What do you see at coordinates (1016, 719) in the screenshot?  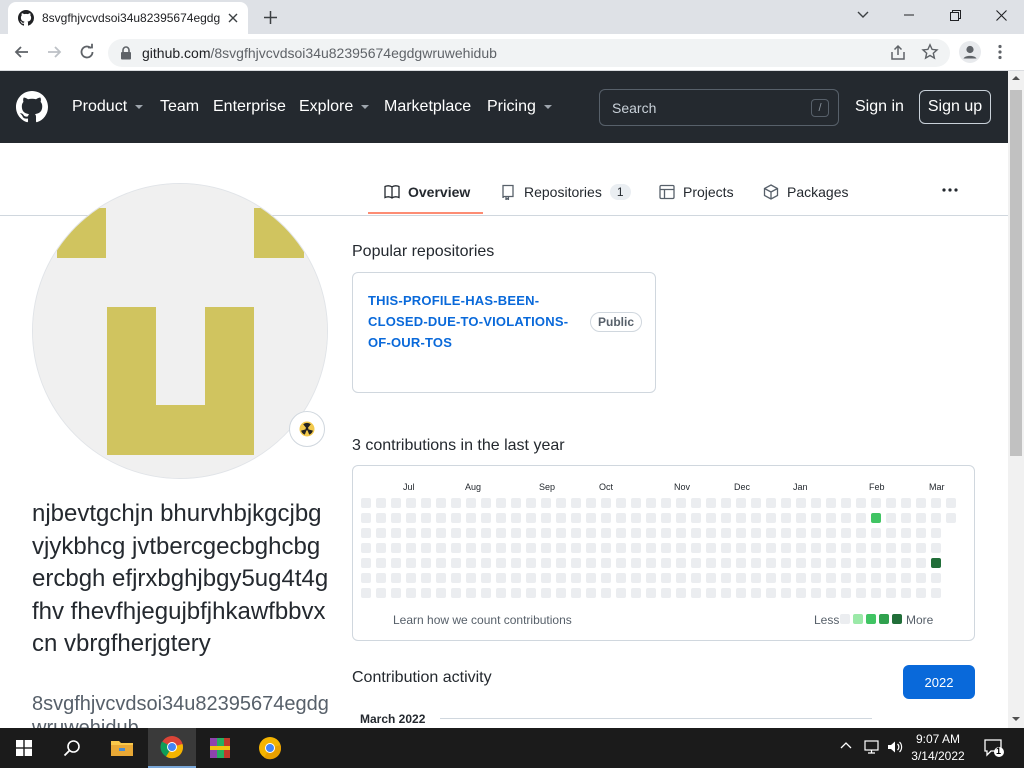 I see `scroll-down-arrow-icon` at bounding box center [1016, 719].